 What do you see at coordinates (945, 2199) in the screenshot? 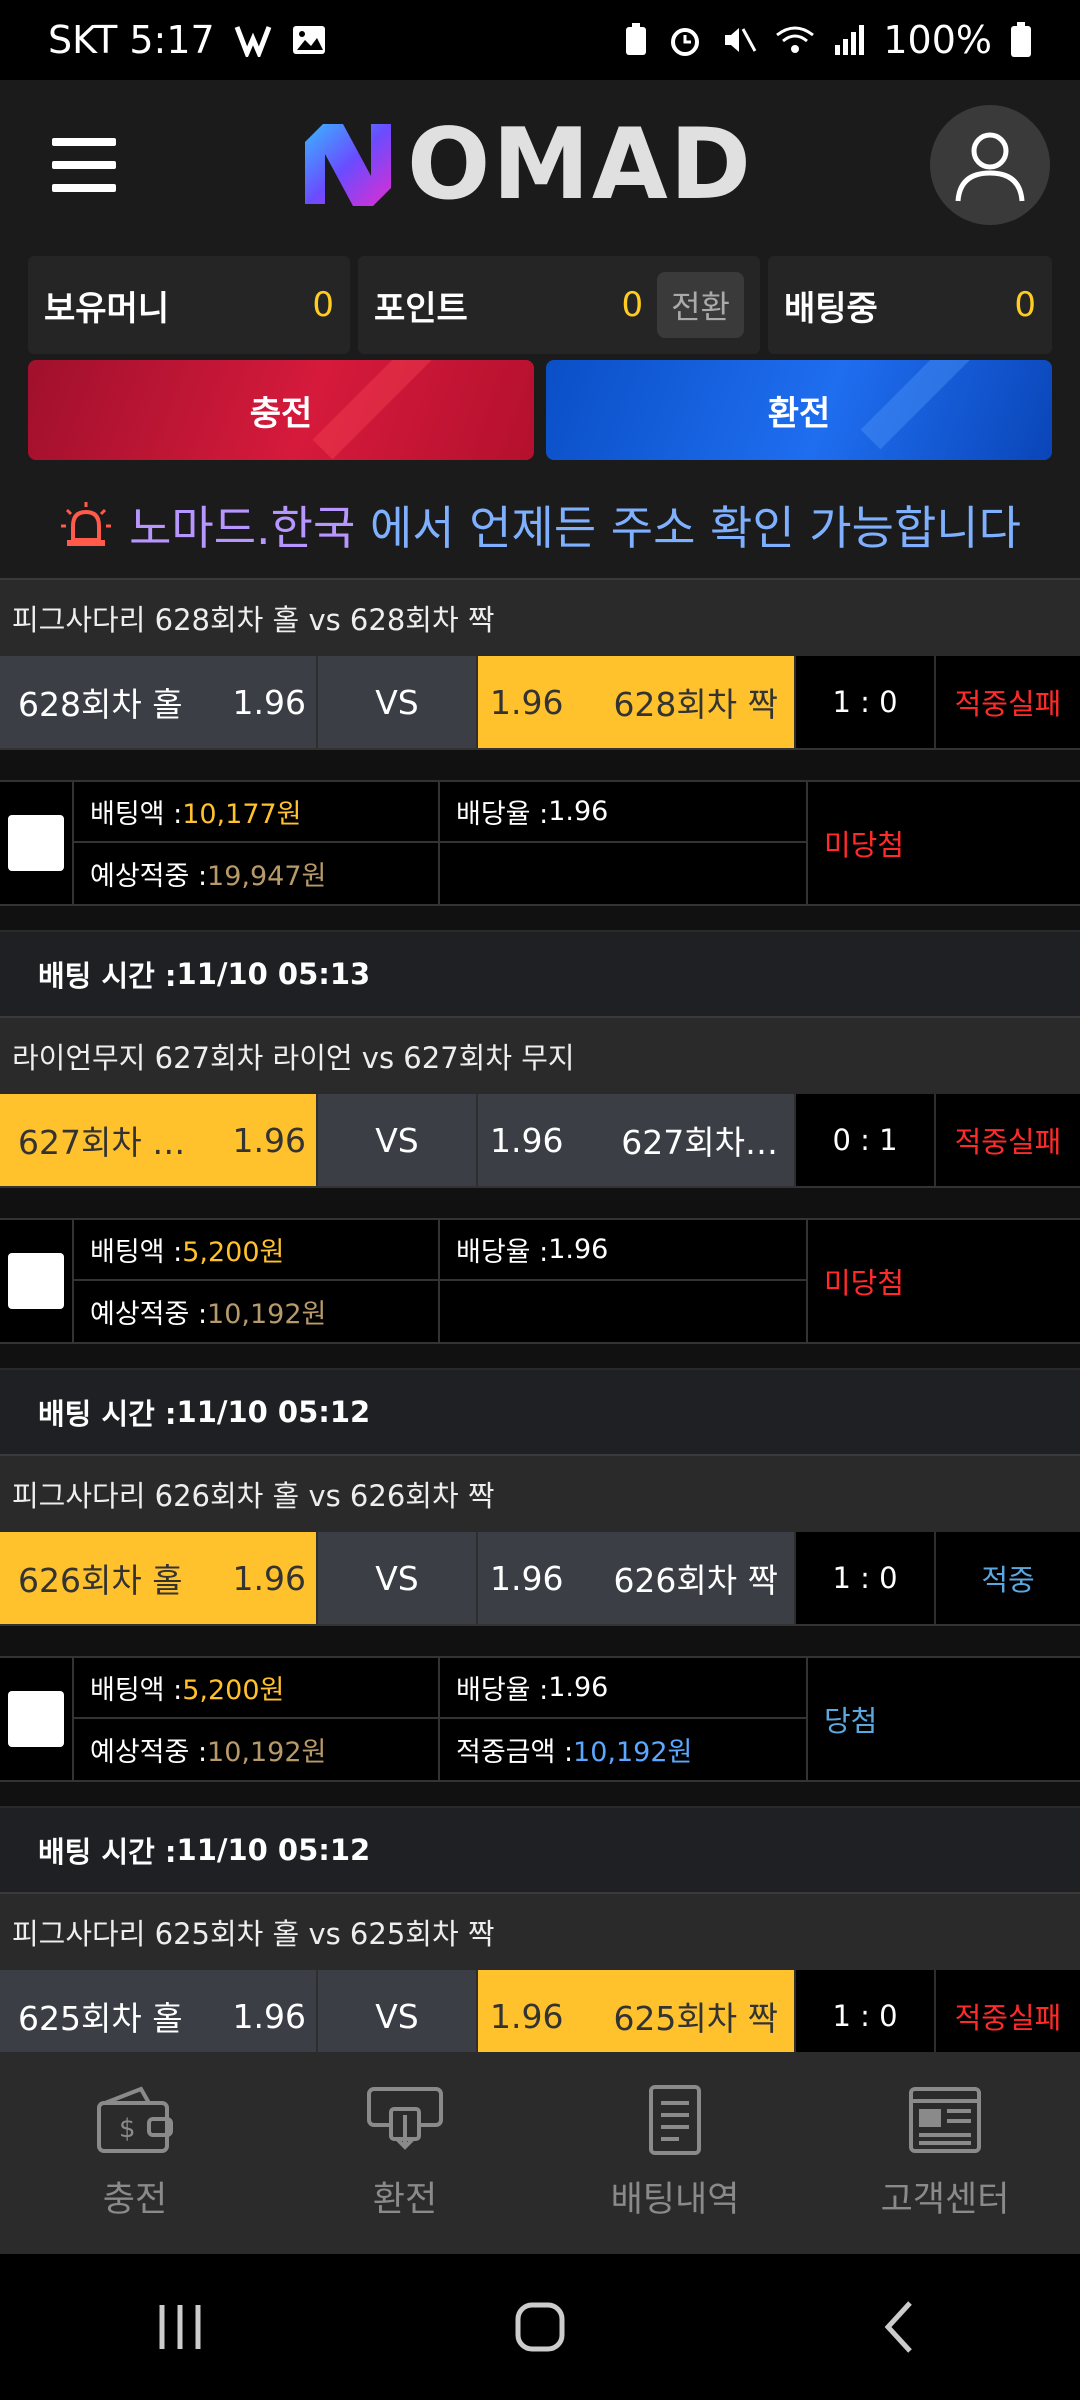
I see `nav-support-label: 고객센터` at bounding box center [945, 2199].